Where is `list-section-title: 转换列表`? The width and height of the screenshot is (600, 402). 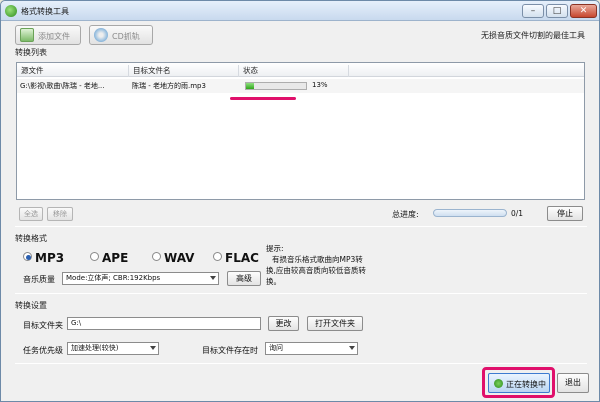
list-section-title: 转换列表 is located at coordinates (31, 52).